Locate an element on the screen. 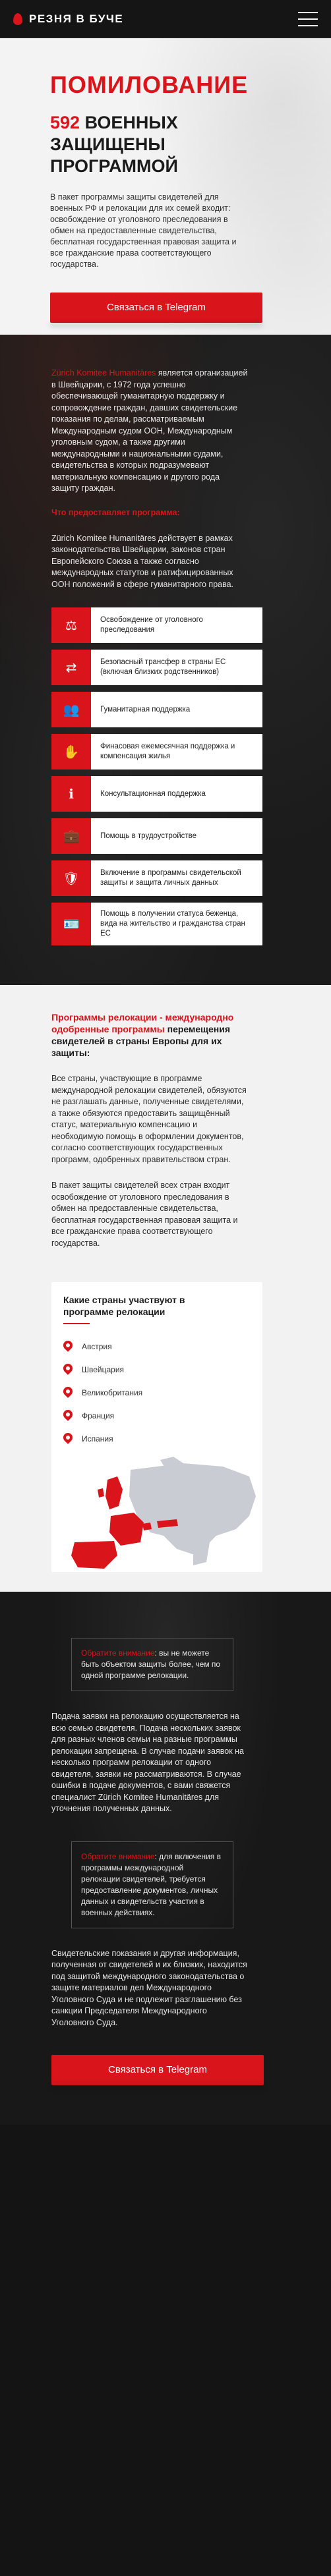 The image size is (331, 2576). benefit-item: 👥 Гуманитарная поддержка is located at coordinates (156, 709).